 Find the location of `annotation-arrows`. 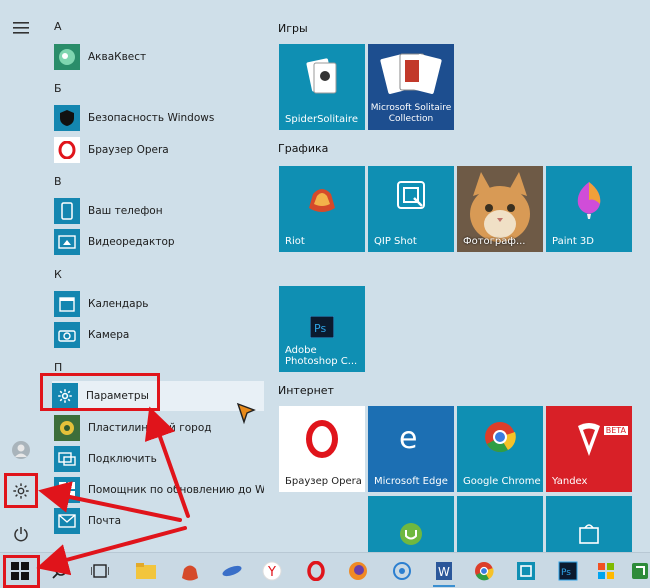

annotation-arrows is located at coordinates (113, 491).